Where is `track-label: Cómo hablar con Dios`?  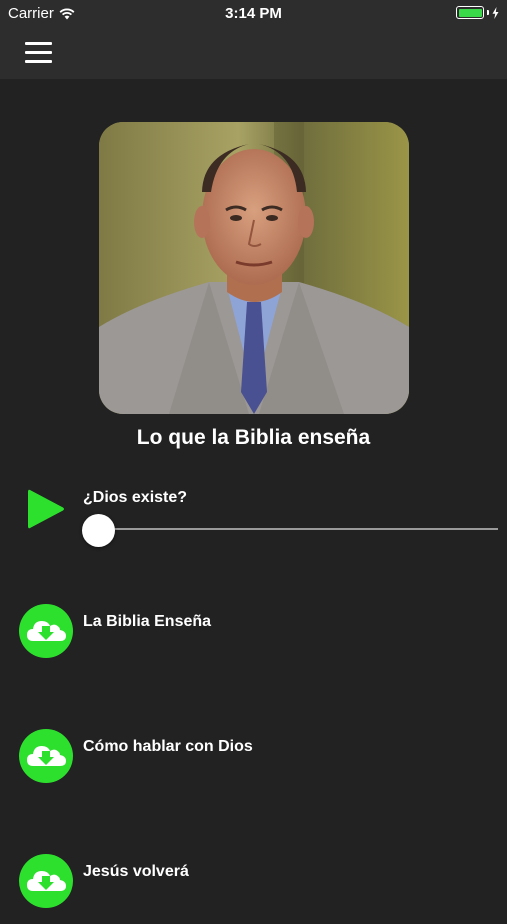
track-label: Cómo hablar con Dios is located at coordinates (168, 746).